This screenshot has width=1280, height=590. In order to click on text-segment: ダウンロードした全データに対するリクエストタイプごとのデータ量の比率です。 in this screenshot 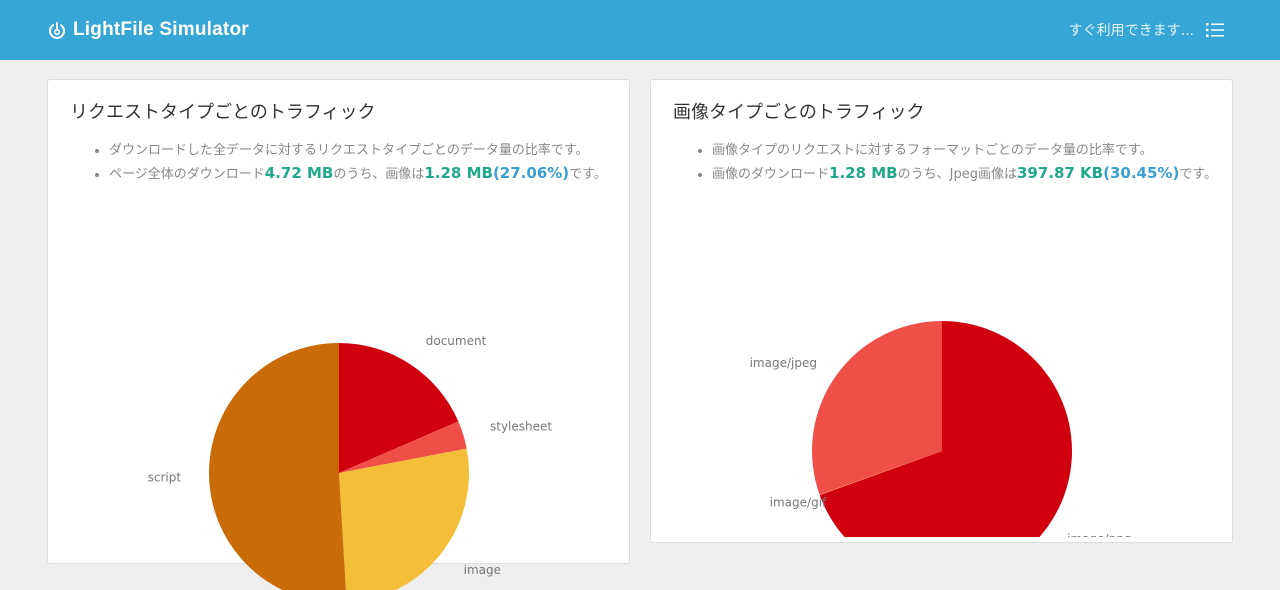, I will do `click(349, 150)`.